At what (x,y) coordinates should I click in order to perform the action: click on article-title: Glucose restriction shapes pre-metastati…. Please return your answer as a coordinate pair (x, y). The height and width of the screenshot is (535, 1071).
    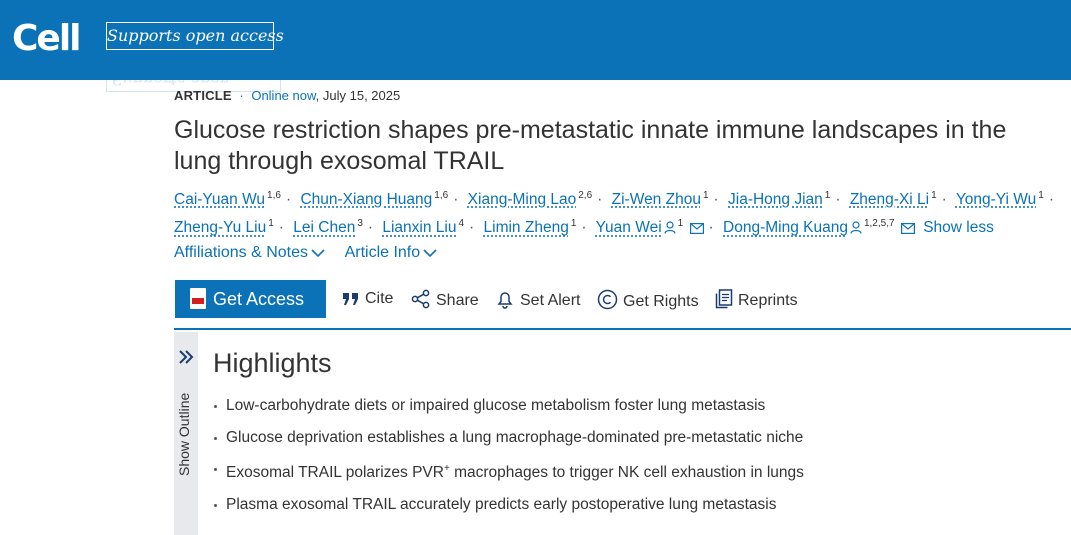
    Looking at the image, I should click on (590, 145).